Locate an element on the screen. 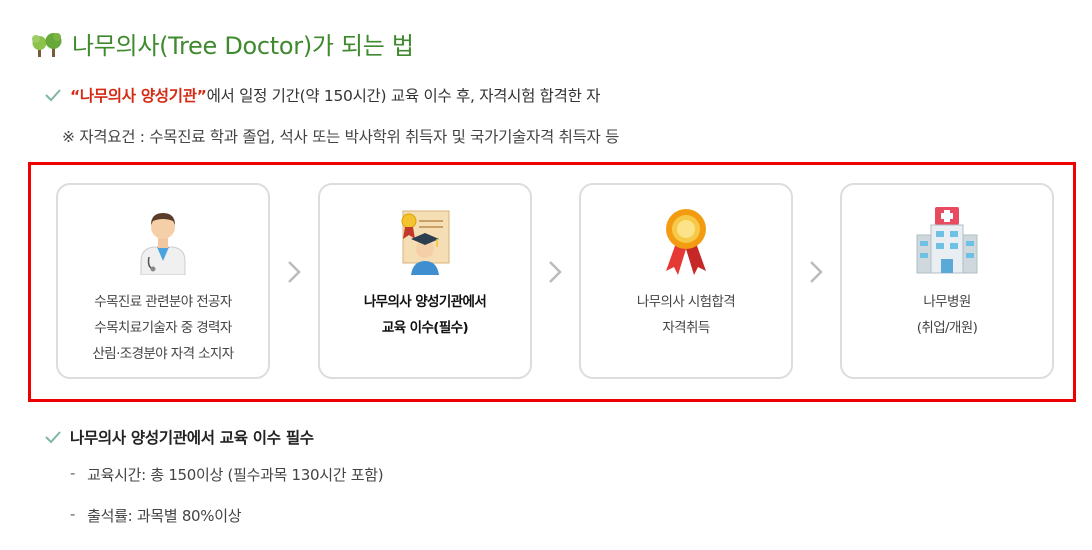 The width and height of the screenshot is (1092, 550). education-item-text: 교육시간: 총 150이상 (필수과목 130시간 포함) is located at coordinates (235, 475).